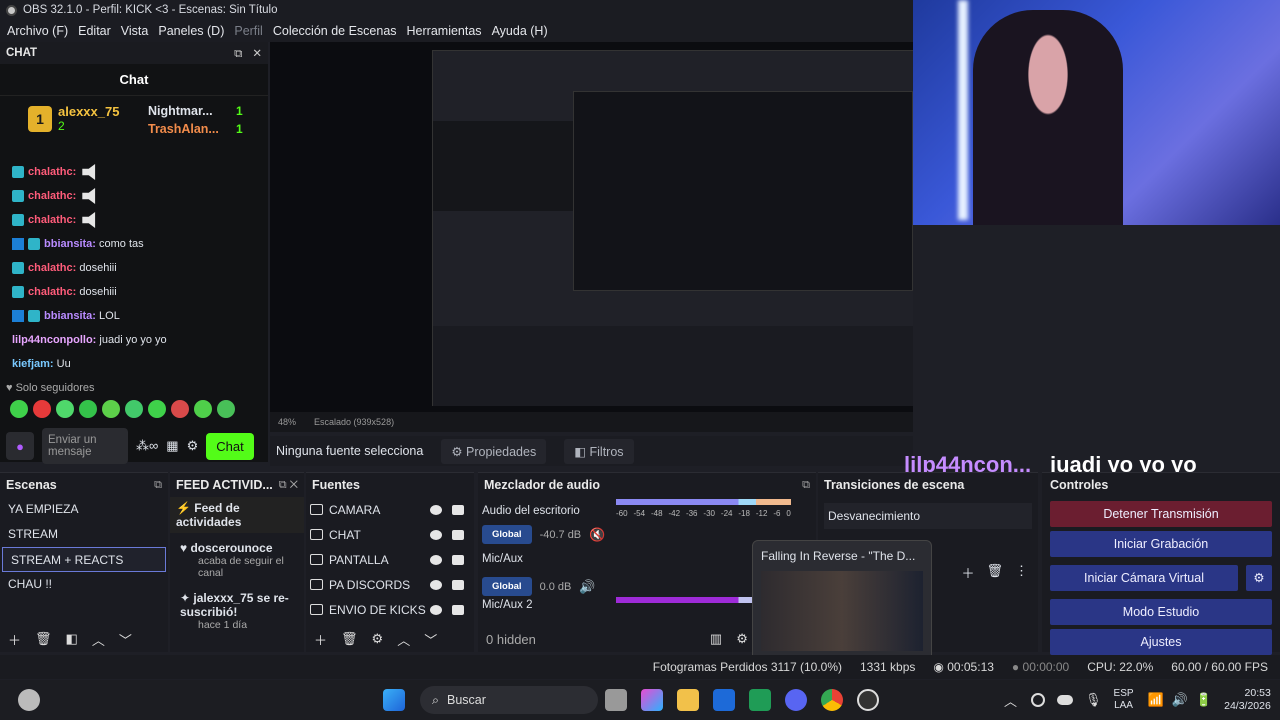  Describe the element at coordinates (742, 639) in the screenshot. I see `mixer-settings-icon: ⚙` at that location.